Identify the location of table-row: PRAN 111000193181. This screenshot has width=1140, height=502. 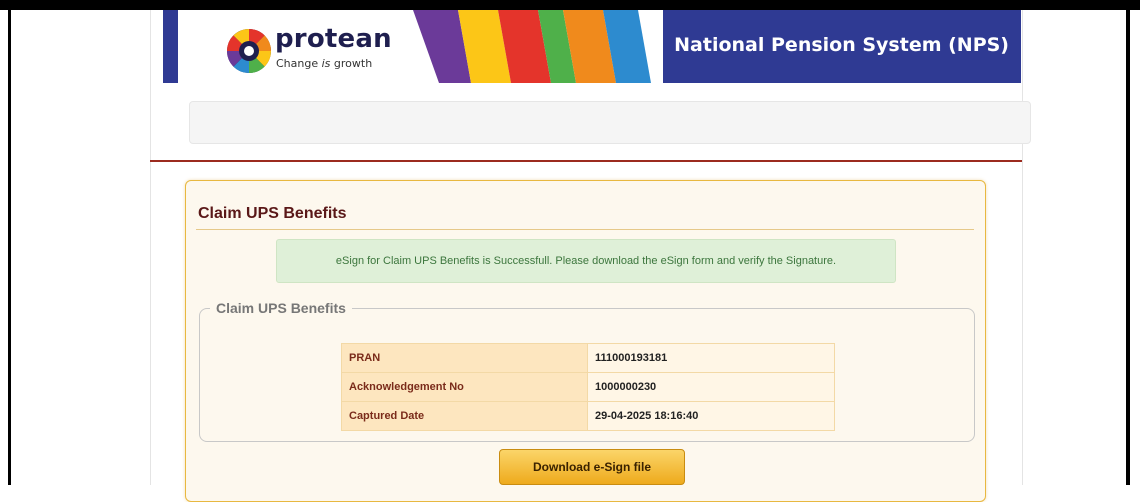
(588, 358).